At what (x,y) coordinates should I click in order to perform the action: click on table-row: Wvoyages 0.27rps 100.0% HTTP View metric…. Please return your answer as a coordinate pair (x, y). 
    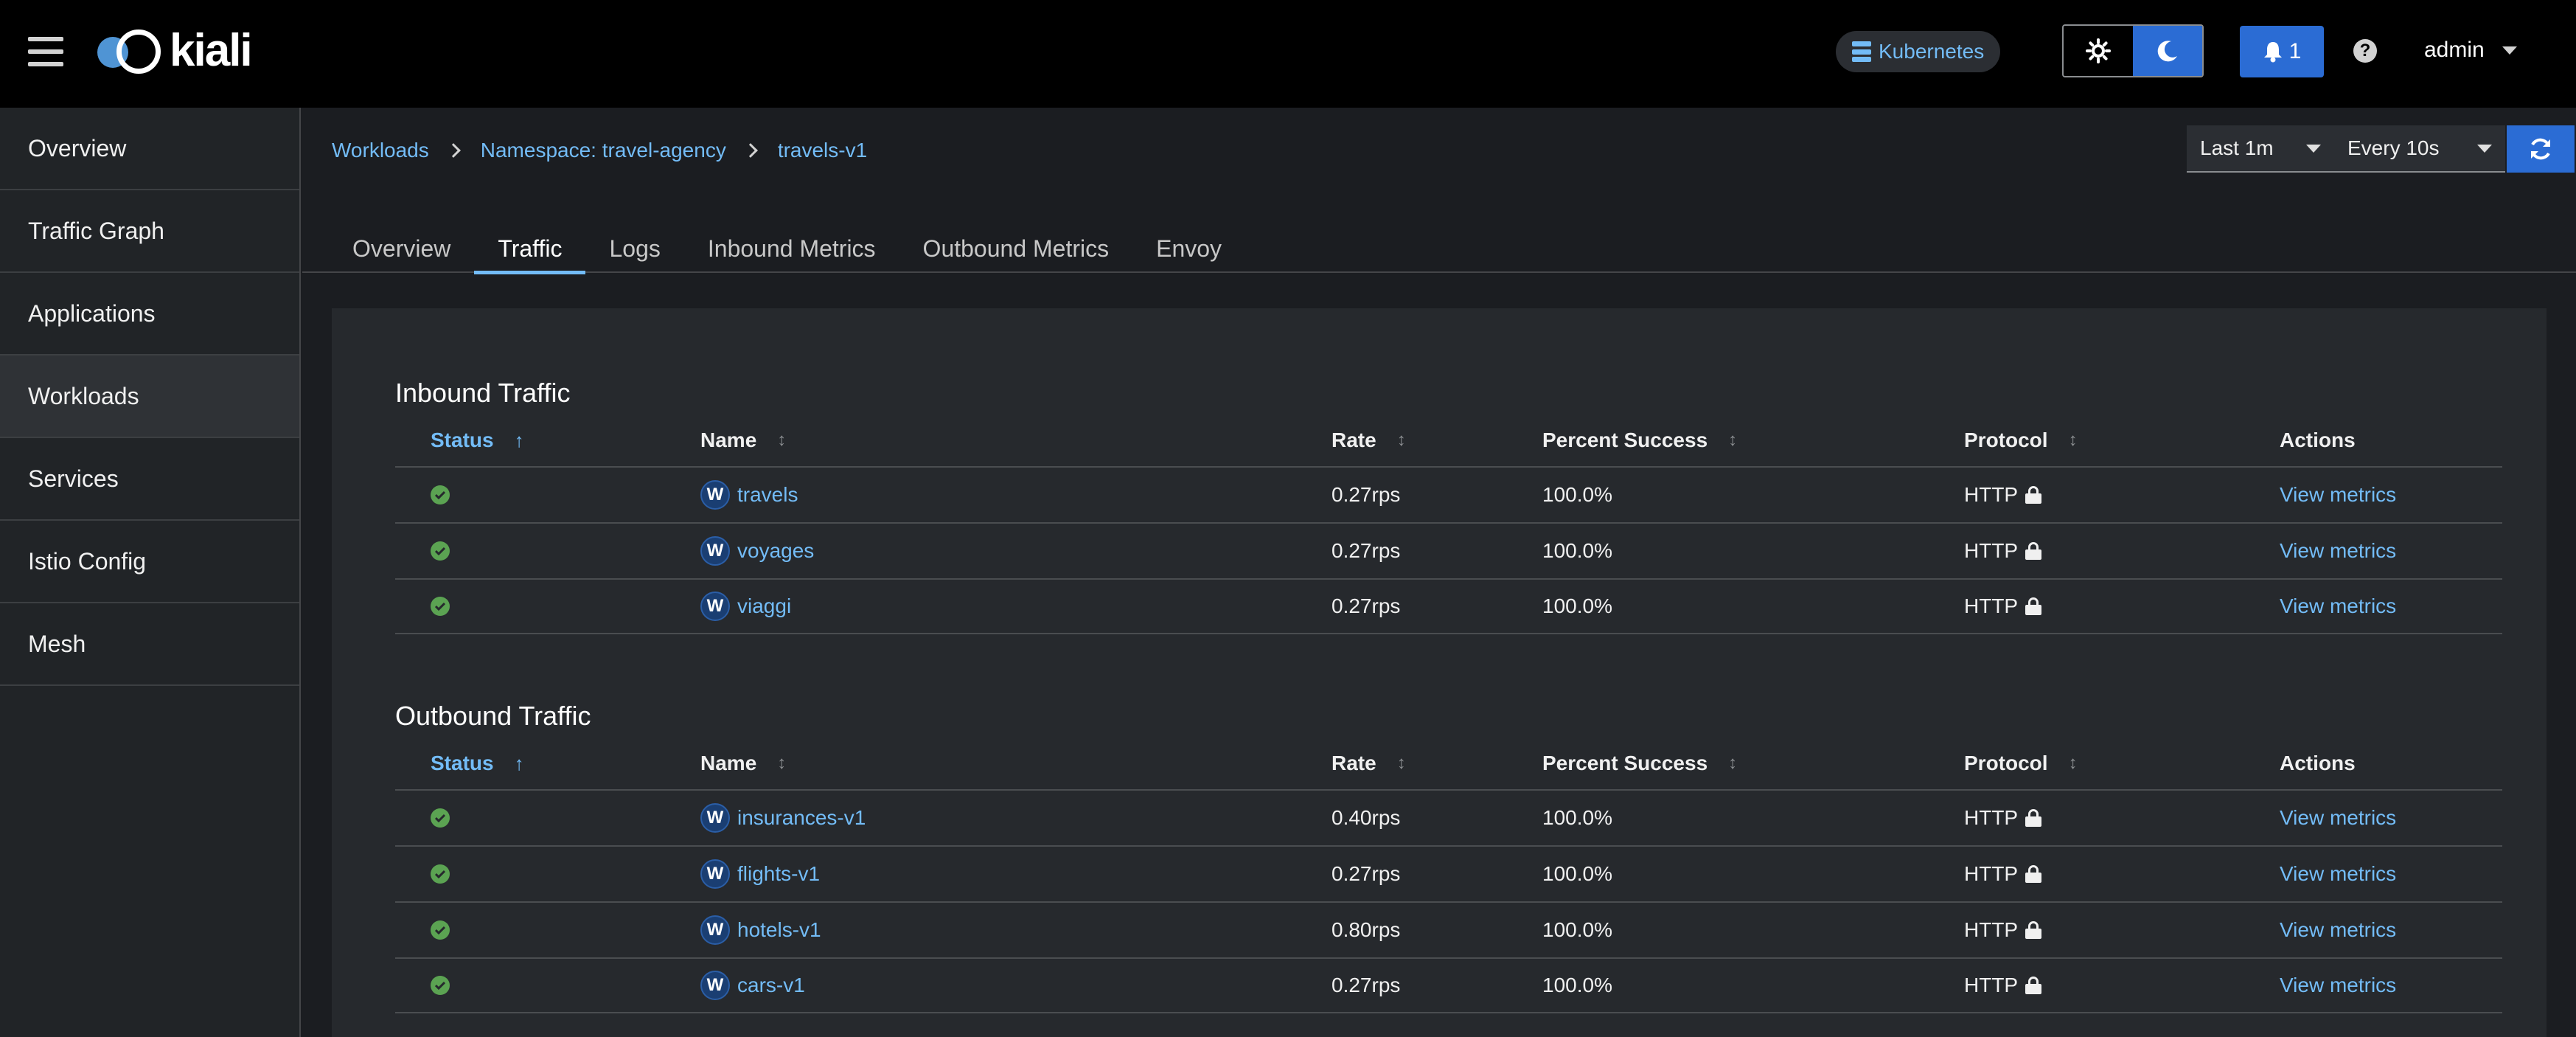
    Looking at the image, I should click on (1448, 550).